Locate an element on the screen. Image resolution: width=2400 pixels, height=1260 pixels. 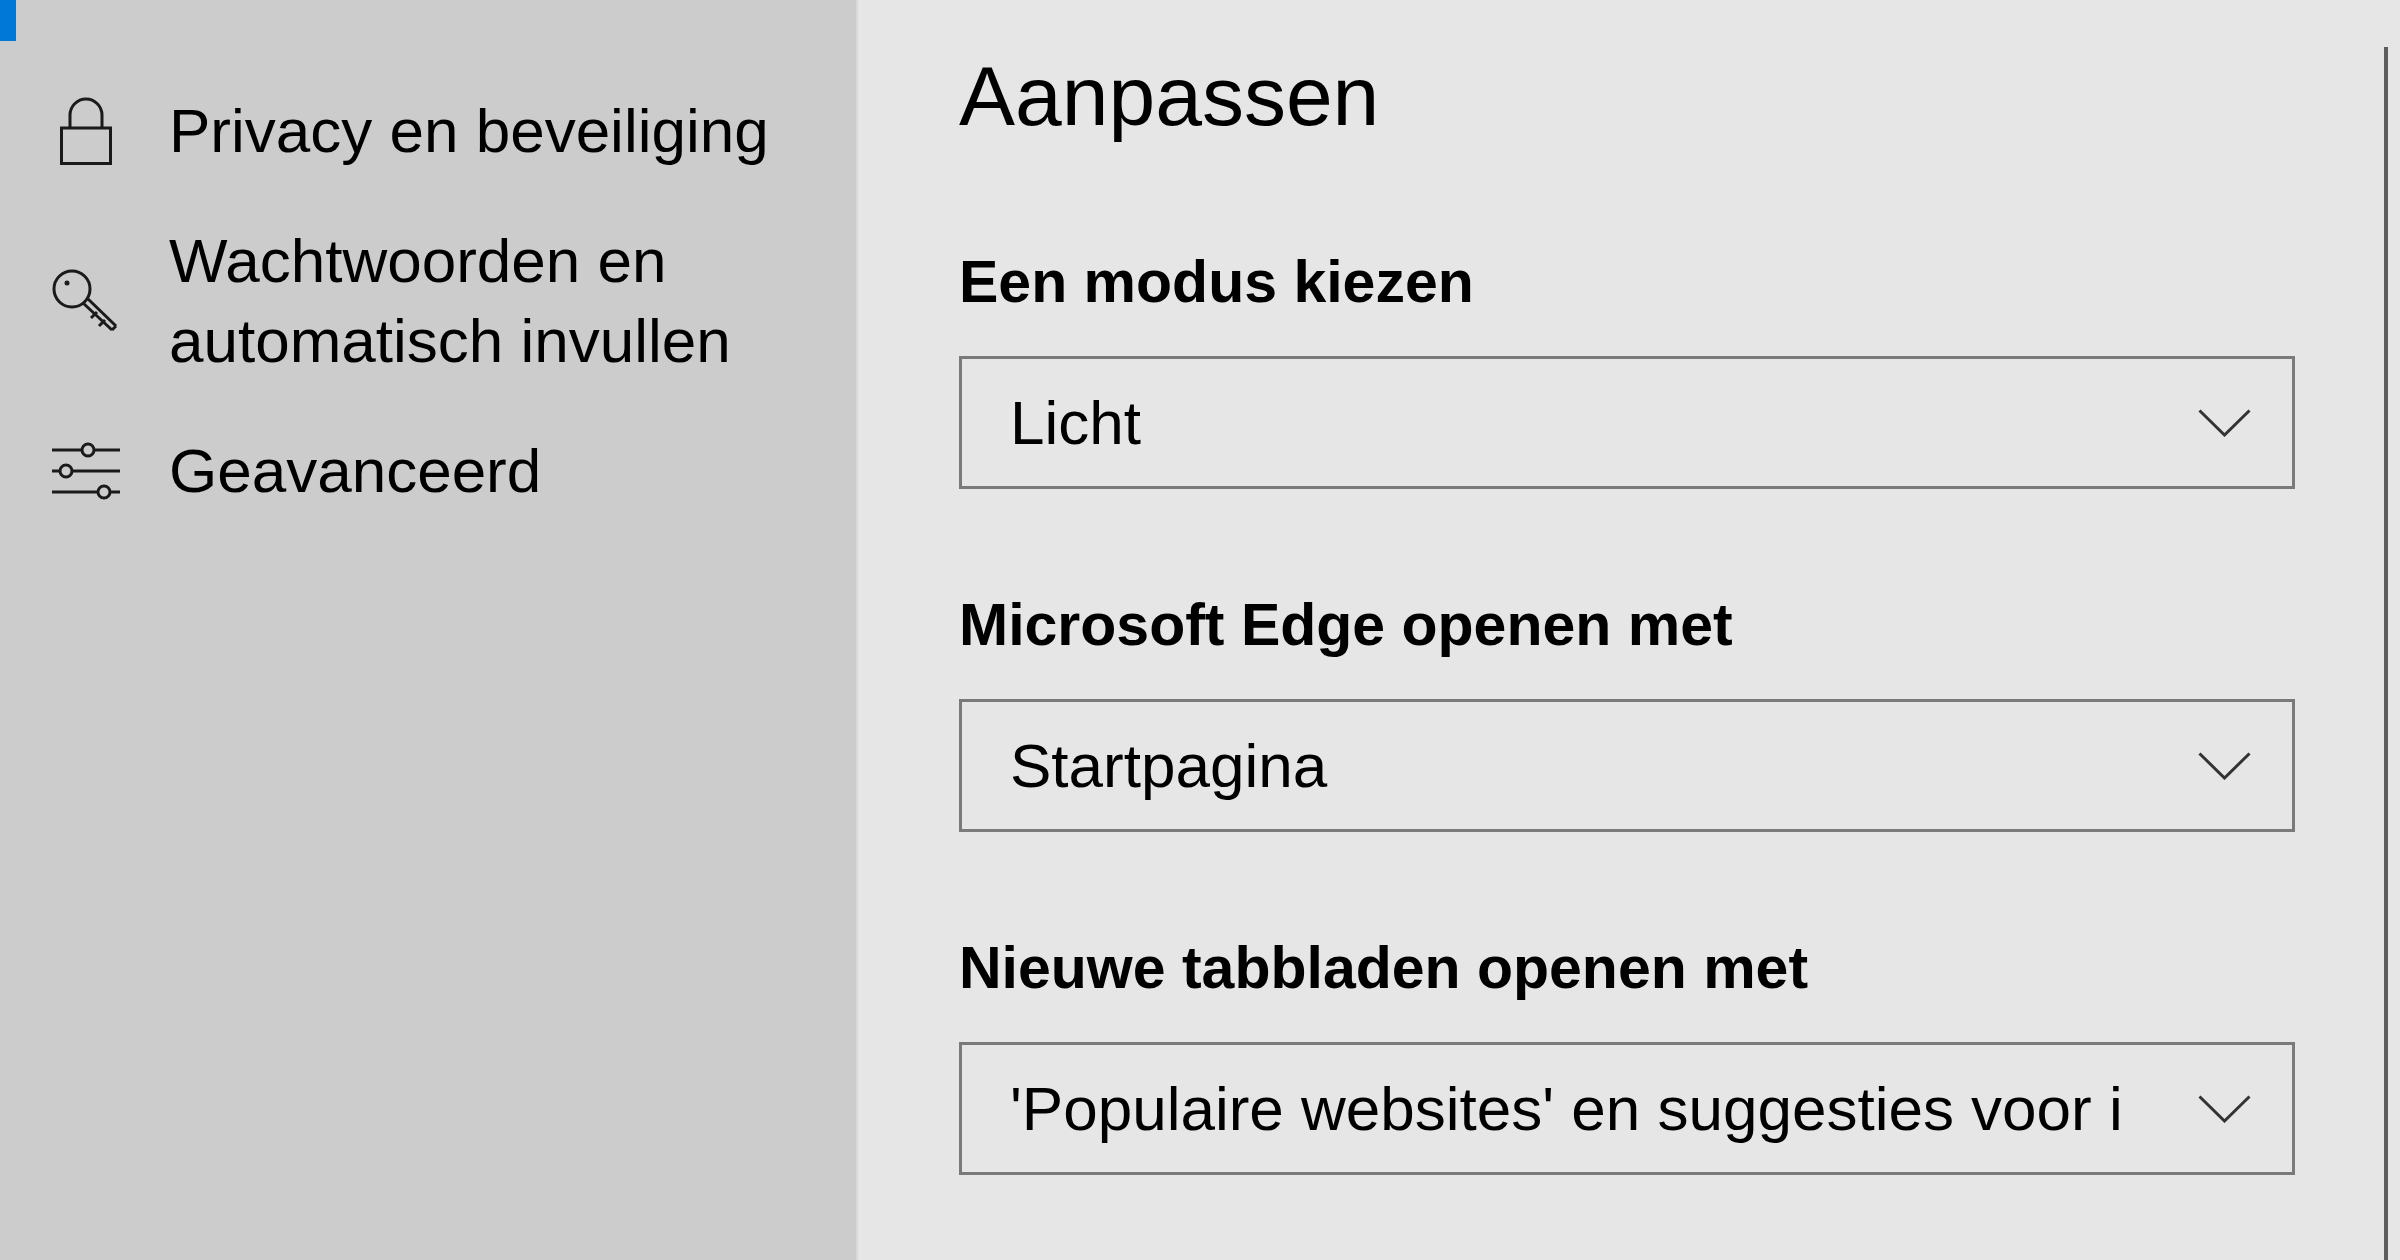
sidebar-item: Privacy en beveiliging is located at coordinates (428, 131).